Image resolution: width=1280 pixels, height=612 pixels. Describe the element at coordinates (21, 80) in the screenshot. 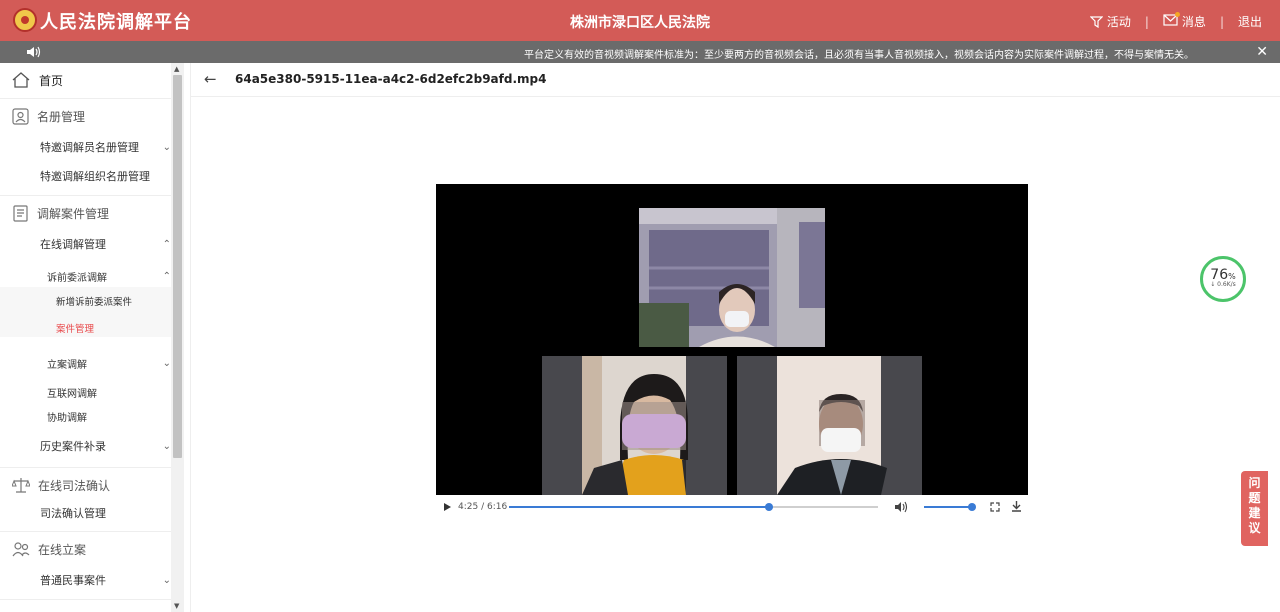

I see `home-icon` at that location.